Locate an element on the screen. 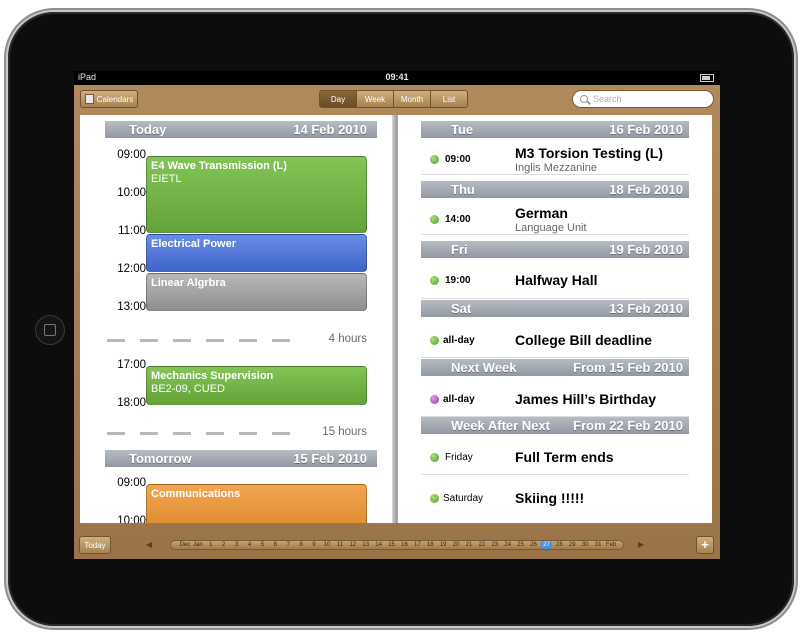  date-strip-item: 1 is located at coordinates (210, 545).